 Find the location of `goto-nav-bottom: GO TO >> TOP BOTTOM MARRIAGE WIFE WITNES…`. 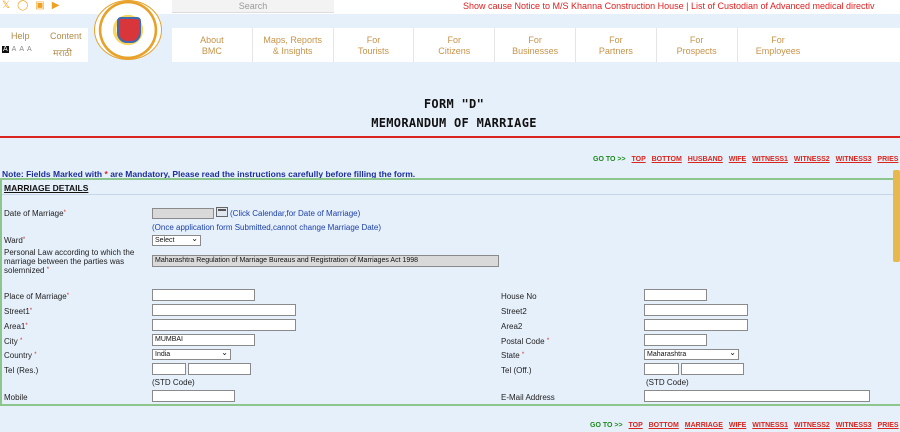

goto-nav-bottom: GO TO >> TOP BOTTOM MARRIAGE WIFE WITNES… is located at coordinates (744, 425).